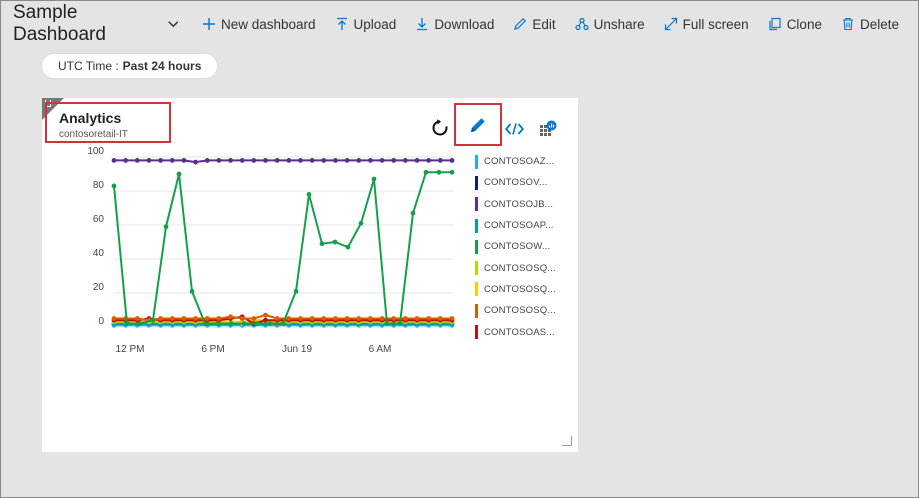 This screenshot has width=919, height=498. Describe the element at coordinates (795, 24) in the screenshot. I see `clone-button: Clone` at that location.